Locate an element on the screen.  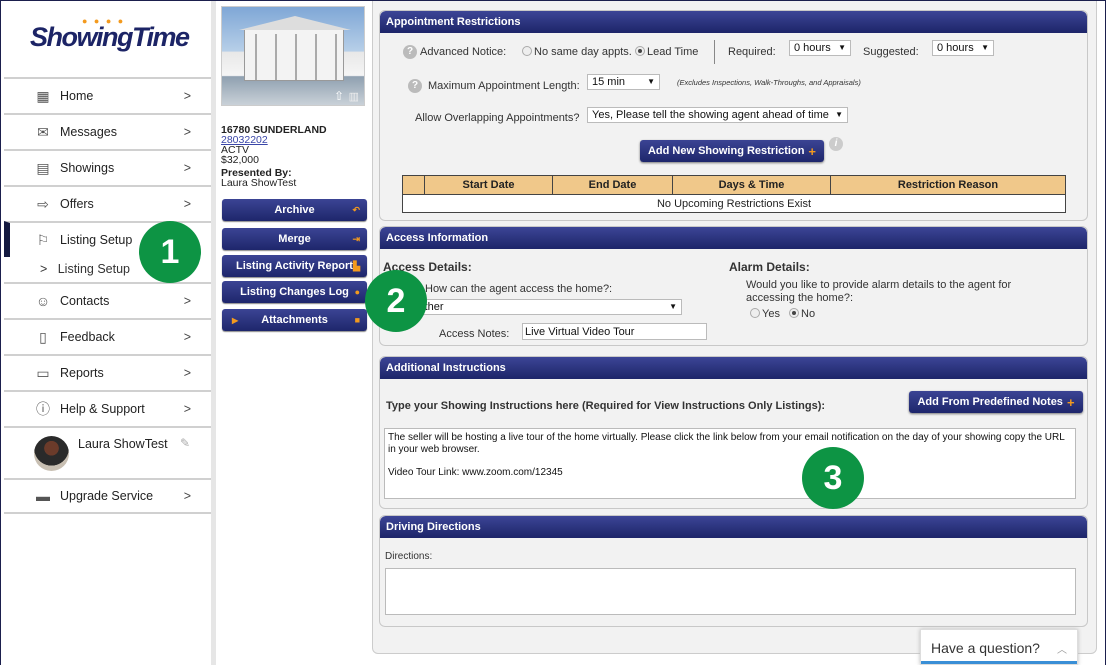
attachments-button: ▶ Attachments ■ is located at coordinates (294, 320).